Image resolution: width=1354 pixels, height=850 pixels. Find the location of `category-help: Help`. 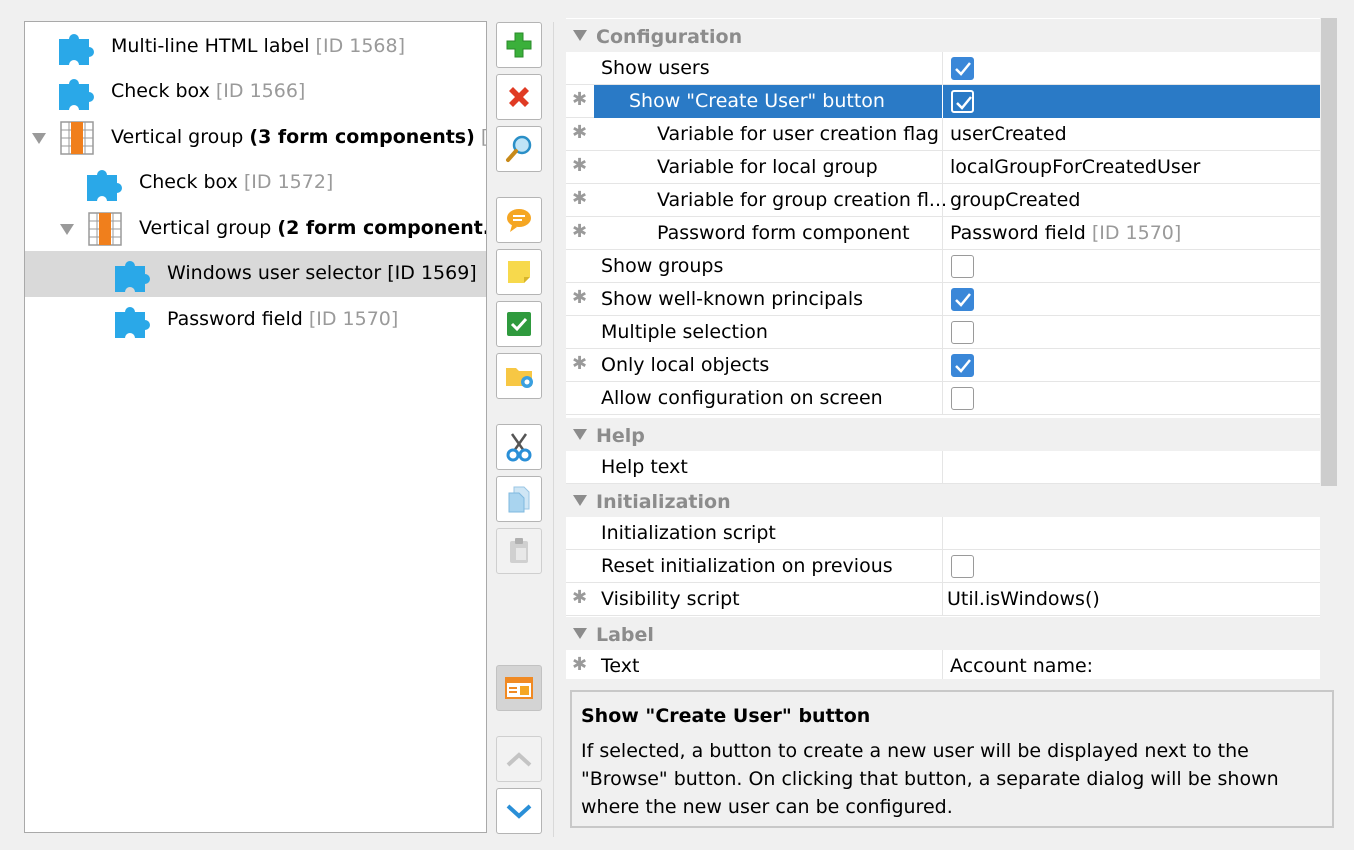

category-help: Help is located at coordinates (943, 434).